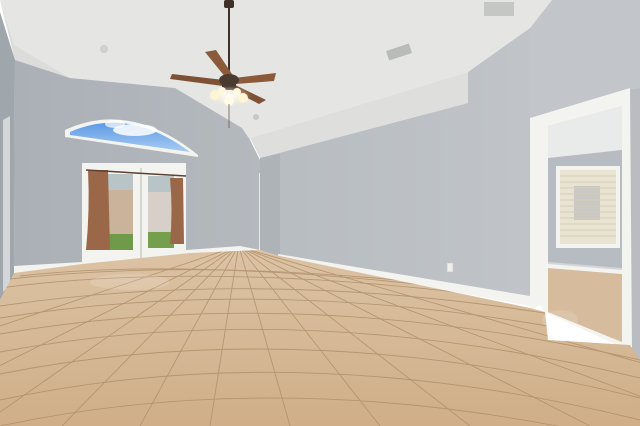  I want to click on smoke-detector-icon, so click(104, 49).